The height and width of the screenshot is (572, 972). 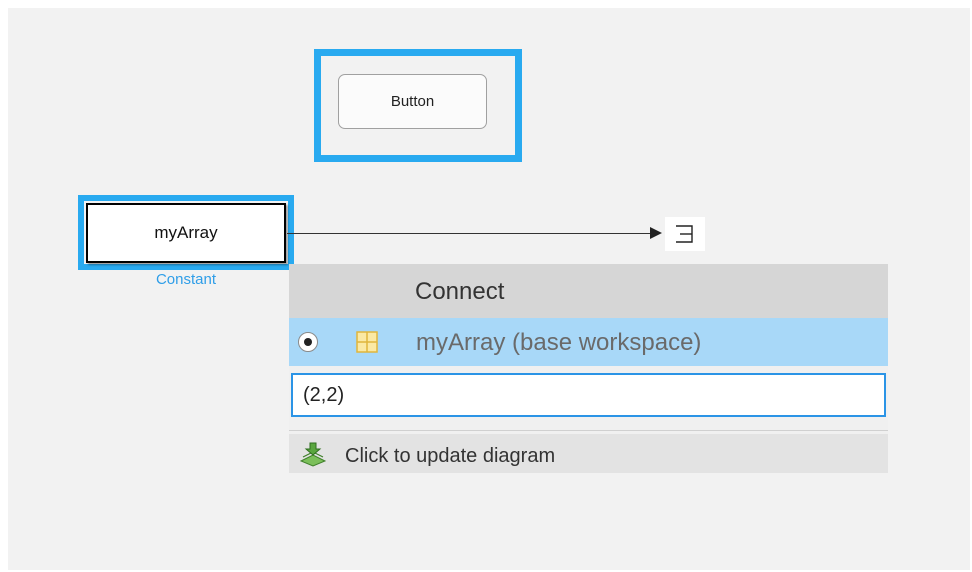 I want to click on radio-selected-dot, so click(x=308, y=342).